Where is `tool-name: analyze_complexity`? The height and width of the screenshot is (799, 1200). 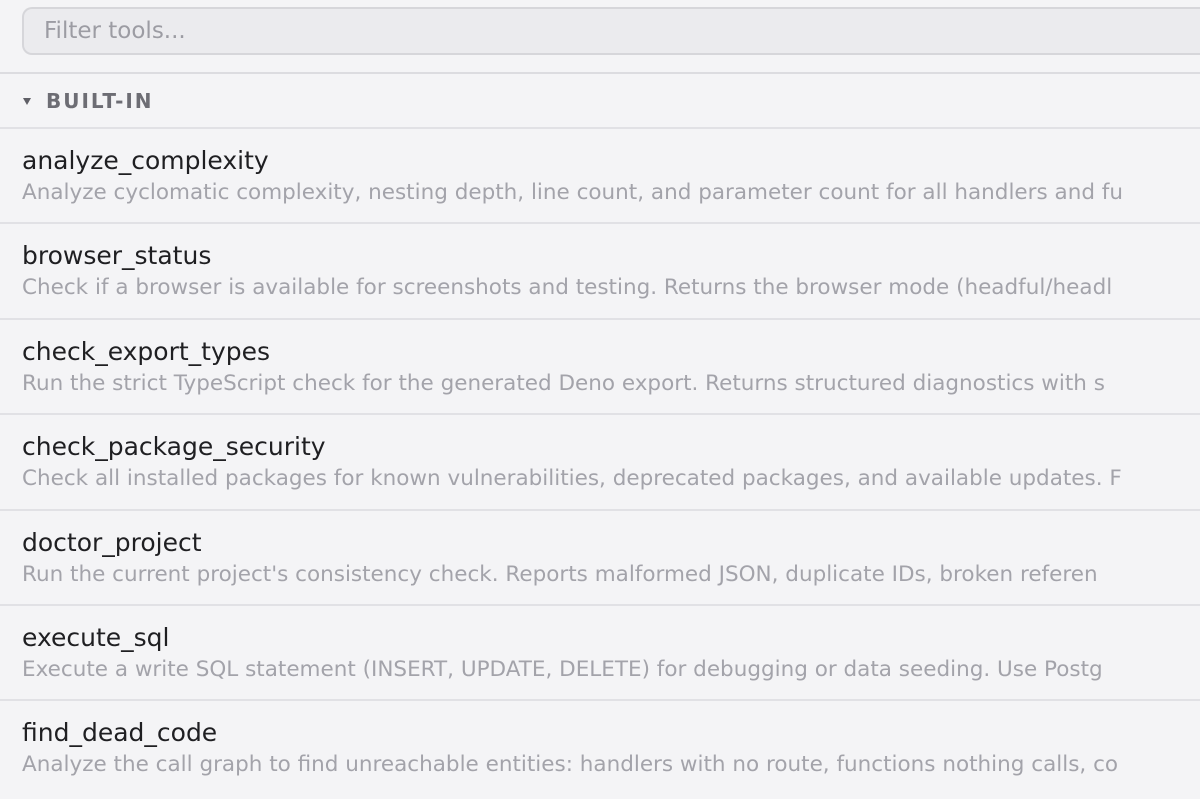
tool-name: analyze_complexity is located at coordinates (145, 160).